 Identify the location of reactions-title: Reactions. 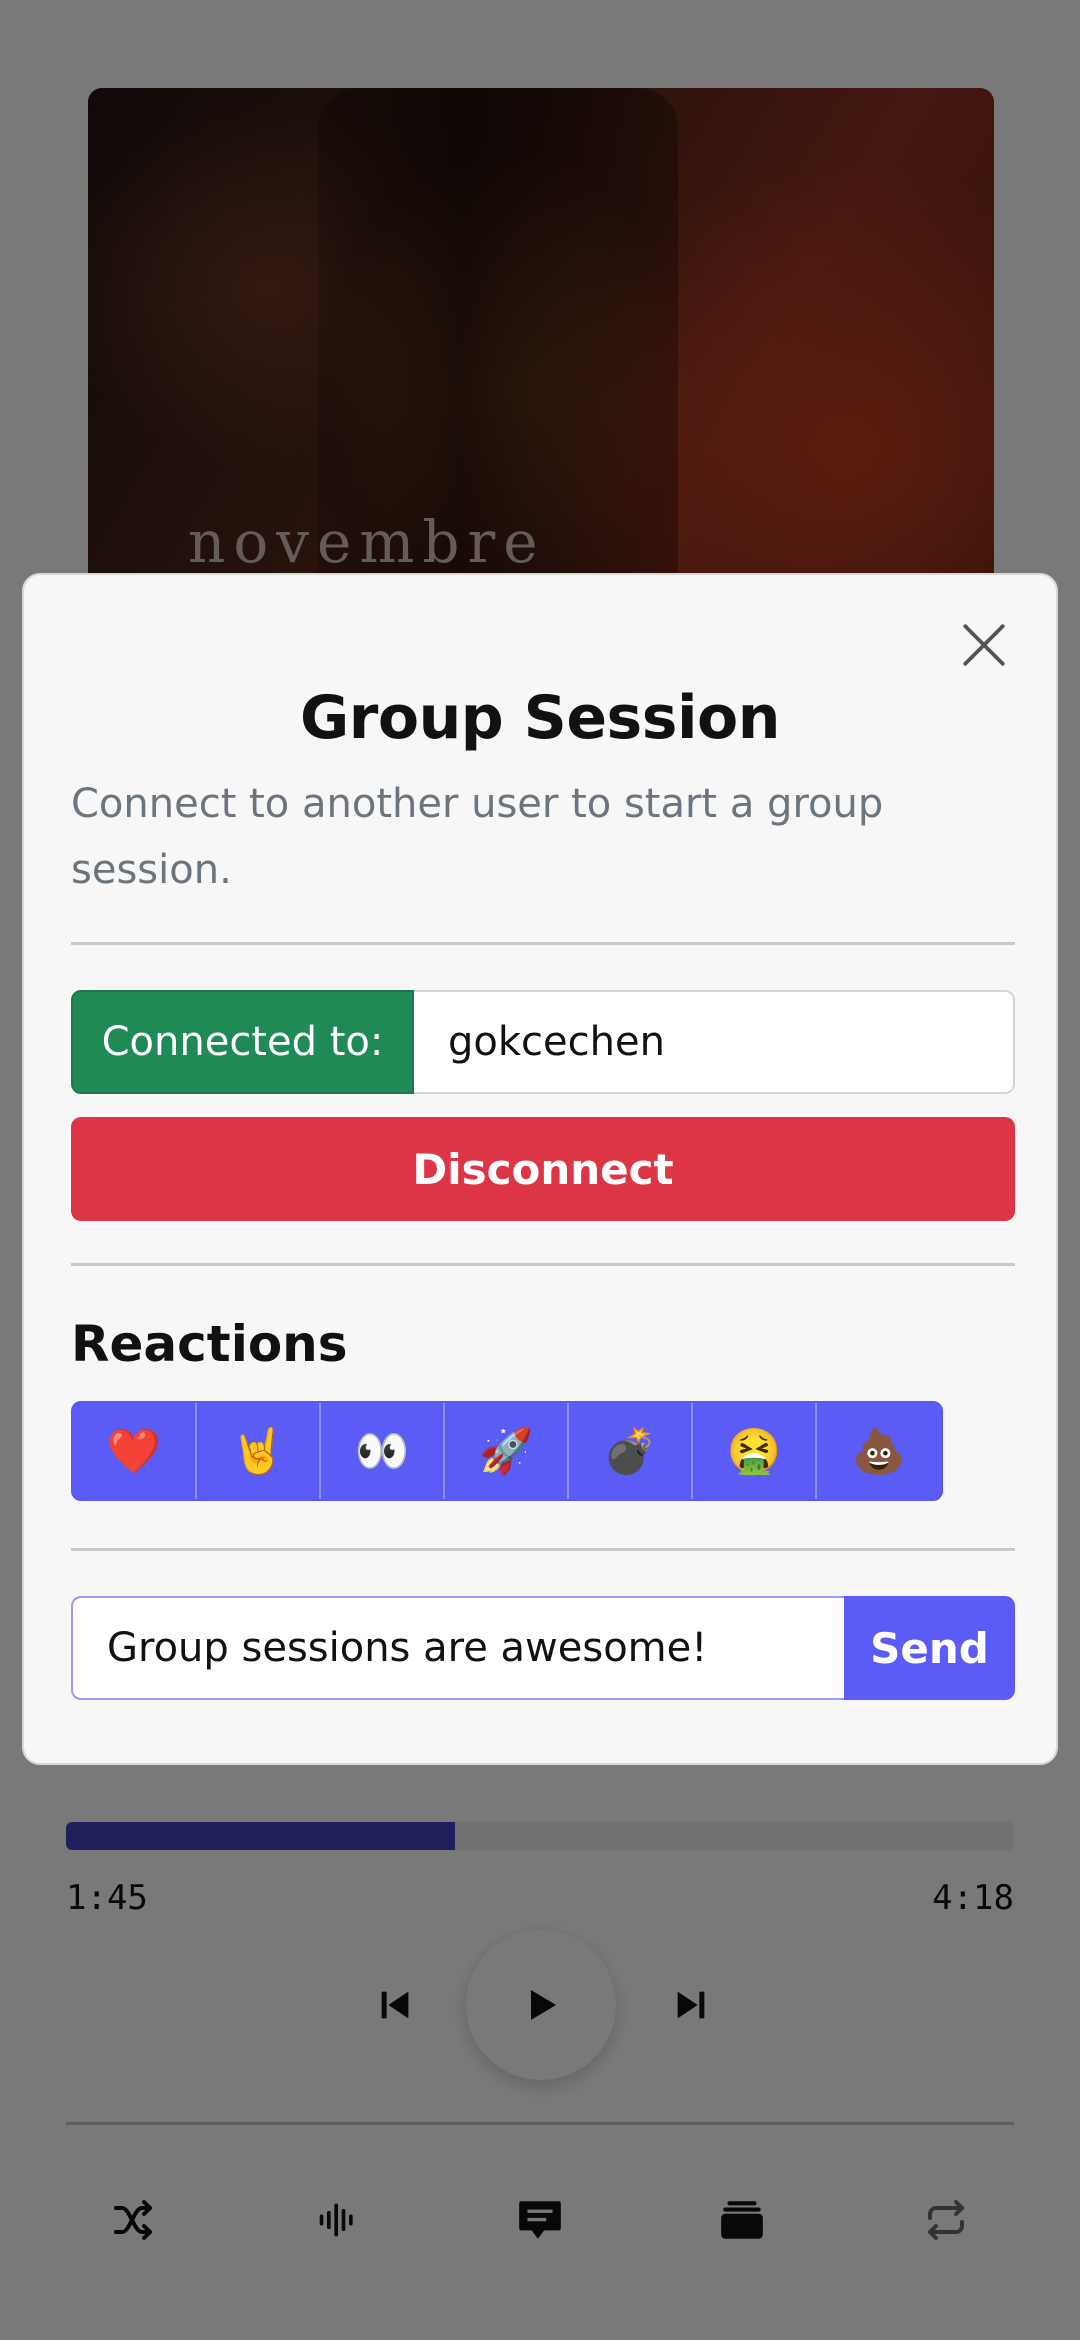
(209, 1344).